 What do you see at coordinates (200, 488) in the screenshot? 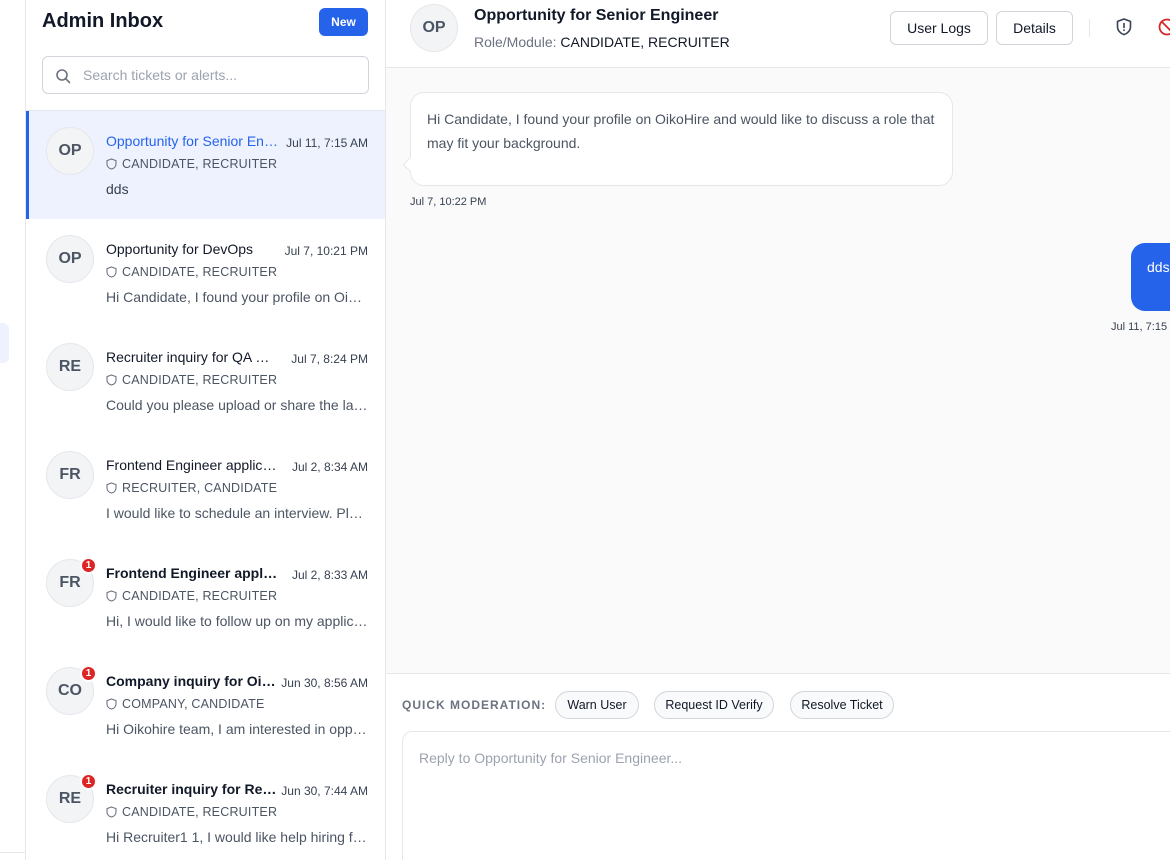
I see `roles-text: RECRUITER, CANDIDATE` at bounding box center [200, 488].